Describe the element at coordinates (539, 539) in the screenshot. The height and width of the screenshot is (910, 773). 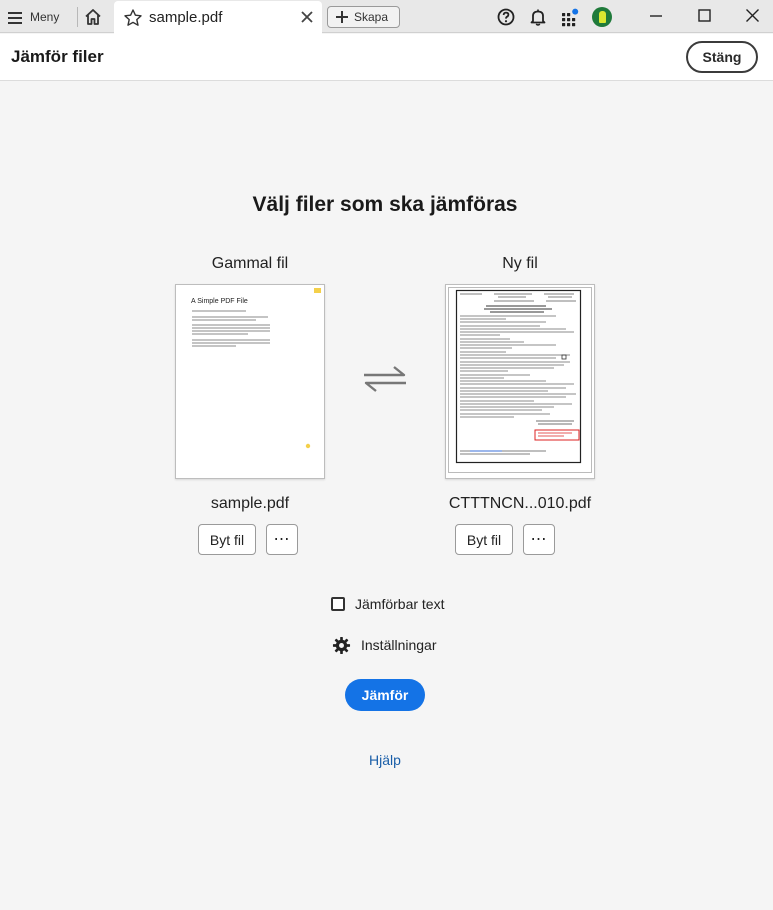
I see `new-file-more-button: ⋯` at that location.